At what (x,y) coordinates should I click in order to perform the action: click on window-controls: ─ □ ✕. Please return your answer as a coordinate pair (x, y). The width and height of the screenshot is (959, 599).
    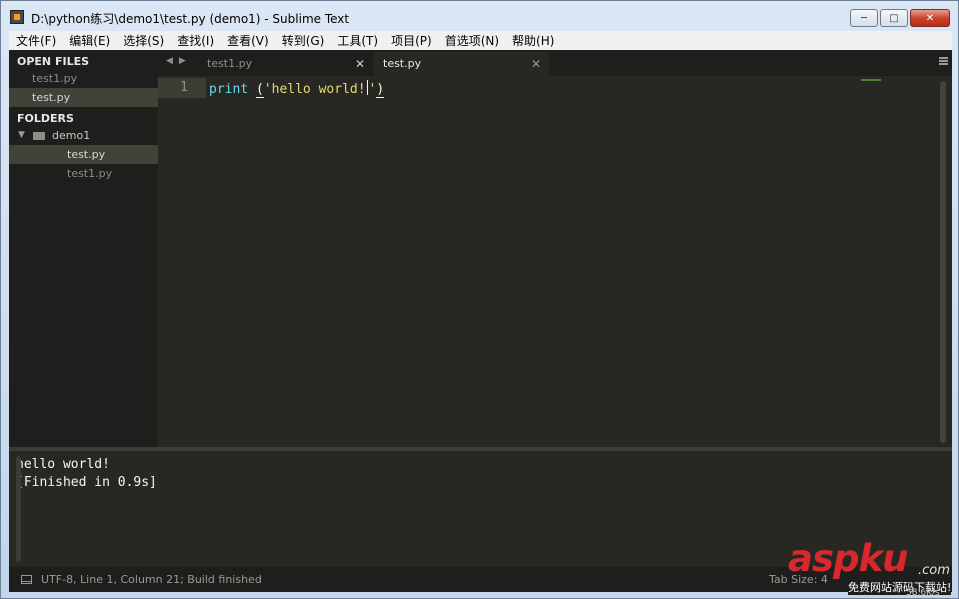
    Looking at the image, I should click on (900, 18).